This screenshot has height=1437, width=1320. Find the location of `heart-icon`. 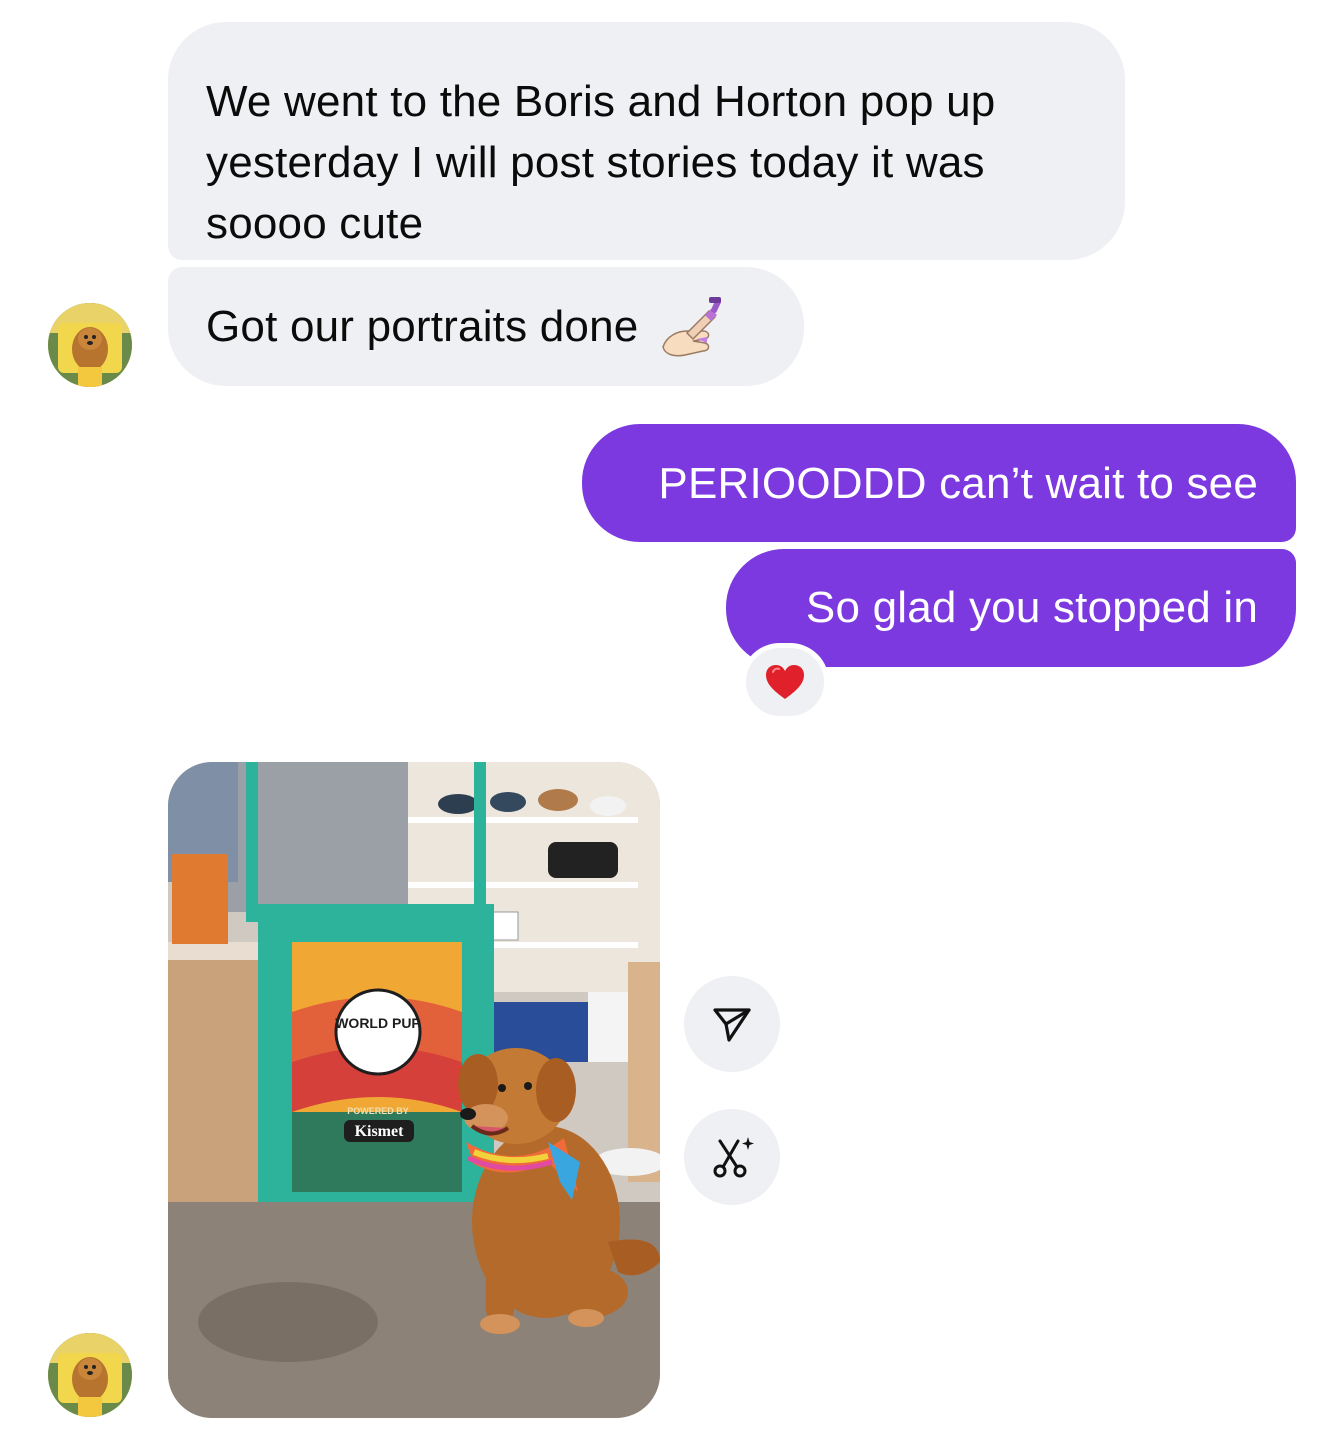

heart-icon is located at coordinates (785, 682).